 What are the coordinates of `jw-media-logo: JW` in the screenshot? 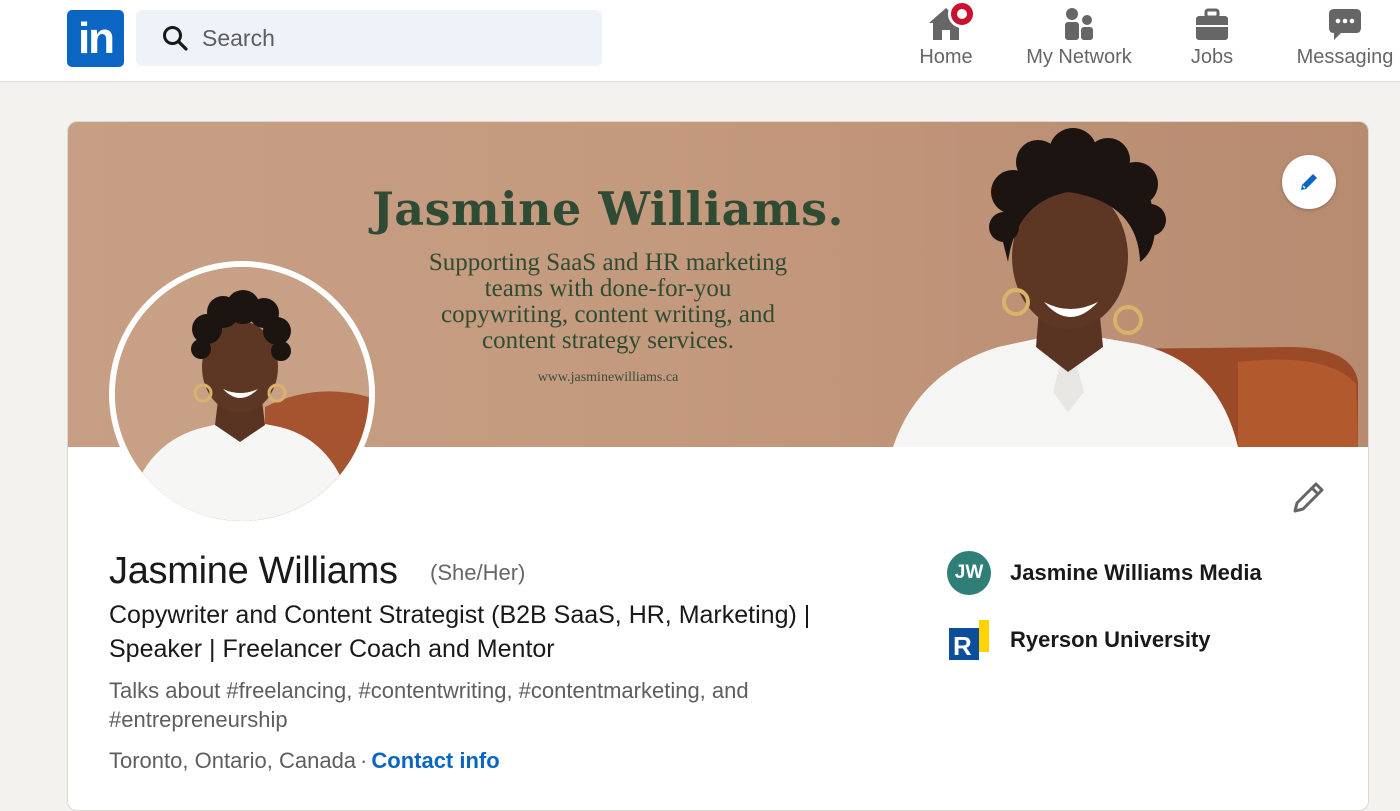 It's located at (969, 573).